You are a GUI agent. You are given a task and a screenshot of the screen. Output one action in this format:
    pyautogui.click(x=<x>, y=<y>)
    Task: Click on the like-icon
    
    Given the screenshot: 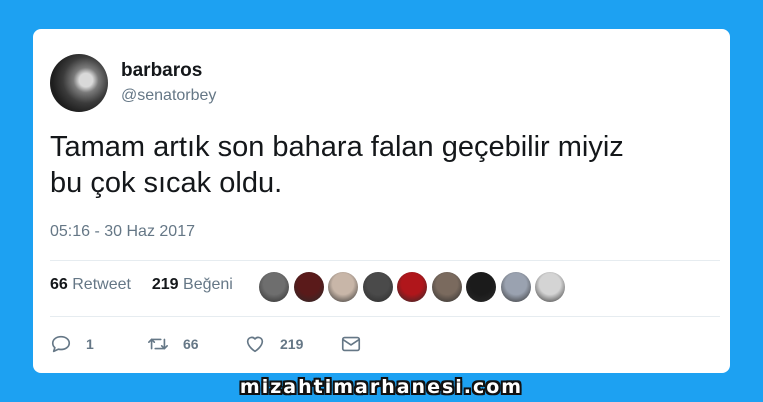 What is the action you would take?
    pyautogui.click(x=255, y=344)
    